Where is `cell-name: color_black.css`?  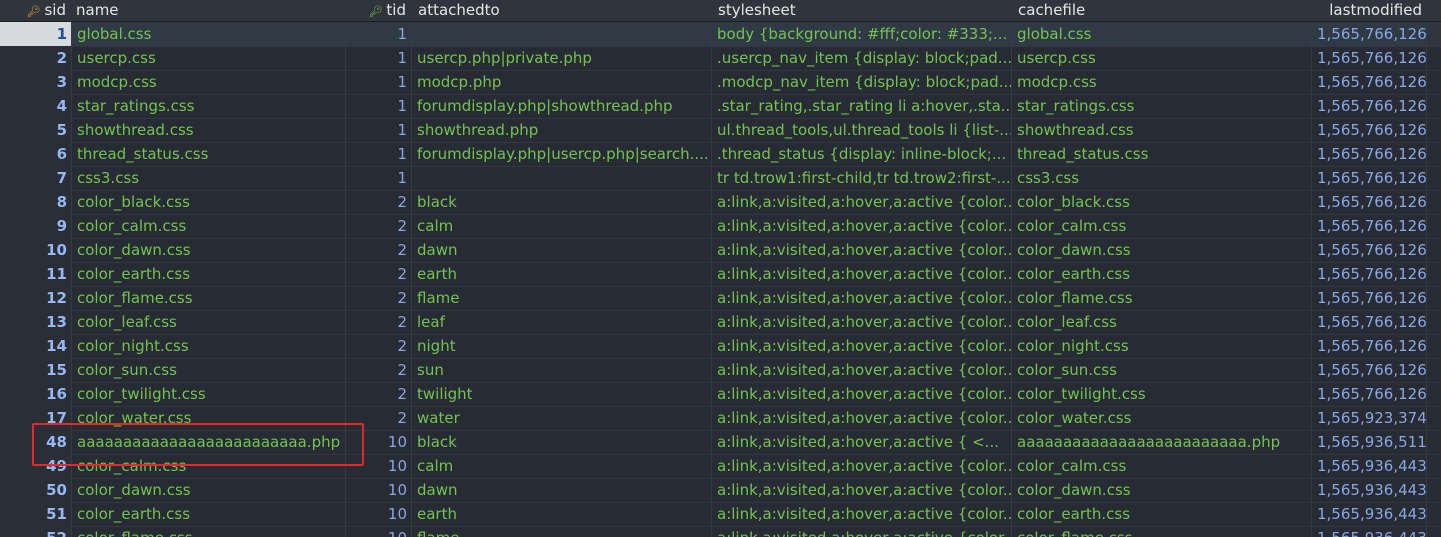 cell-name: color_black.css is located at coordinates (209, 202).